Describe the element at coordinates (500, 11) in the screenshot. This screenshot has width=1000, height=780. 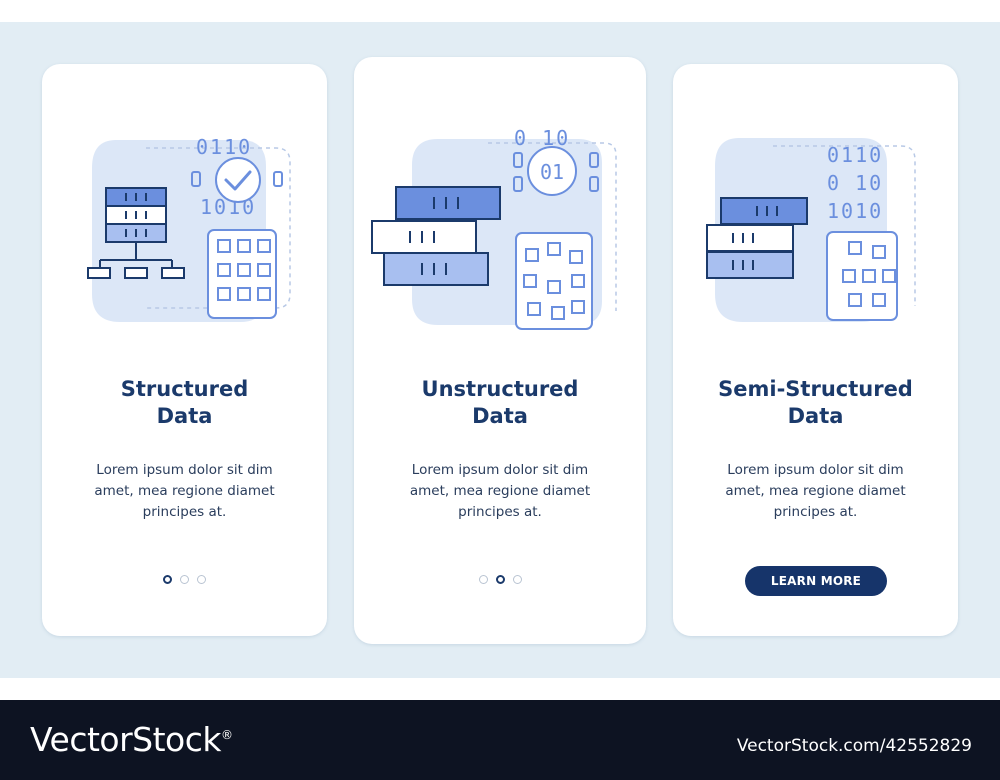
I see `top-strip` at that location.